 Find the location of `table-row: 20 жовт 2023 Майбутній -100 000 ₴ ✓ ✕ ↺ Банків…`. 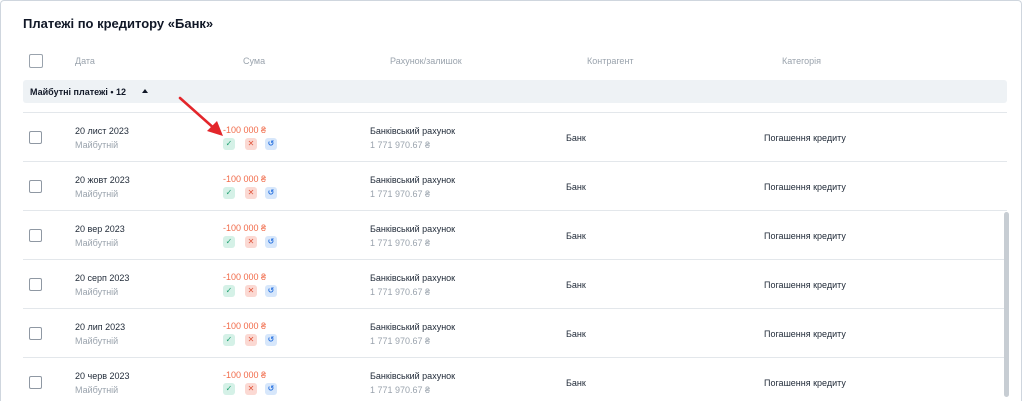

table-row: 20 жовт 2023 Майбутній -100 000 ₴ ✓ ✕ ↺ Банків… is located at coordinates (515, 185).